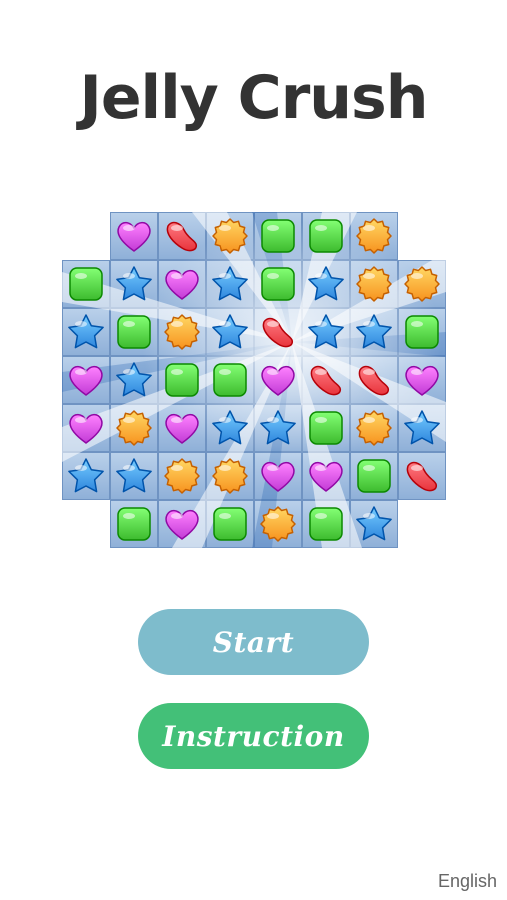  I want to click on language-selector: English, so click(467, 881).